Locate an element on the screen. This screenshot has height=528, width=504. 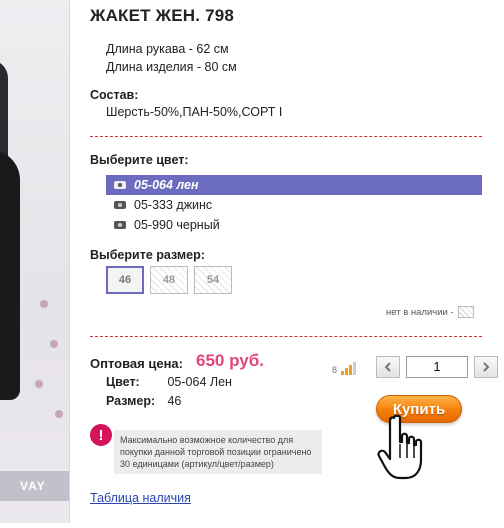
size-label: Выберите размер: is located at coordinates (147, 255).